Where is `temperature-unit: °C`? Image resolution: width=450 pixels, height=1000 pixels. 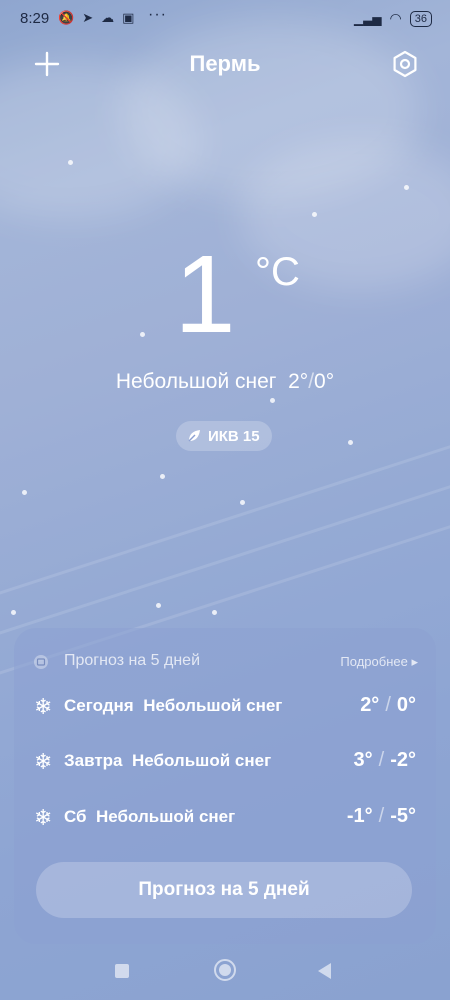
temperature-unit: °C is located at coordinates (277, 272).